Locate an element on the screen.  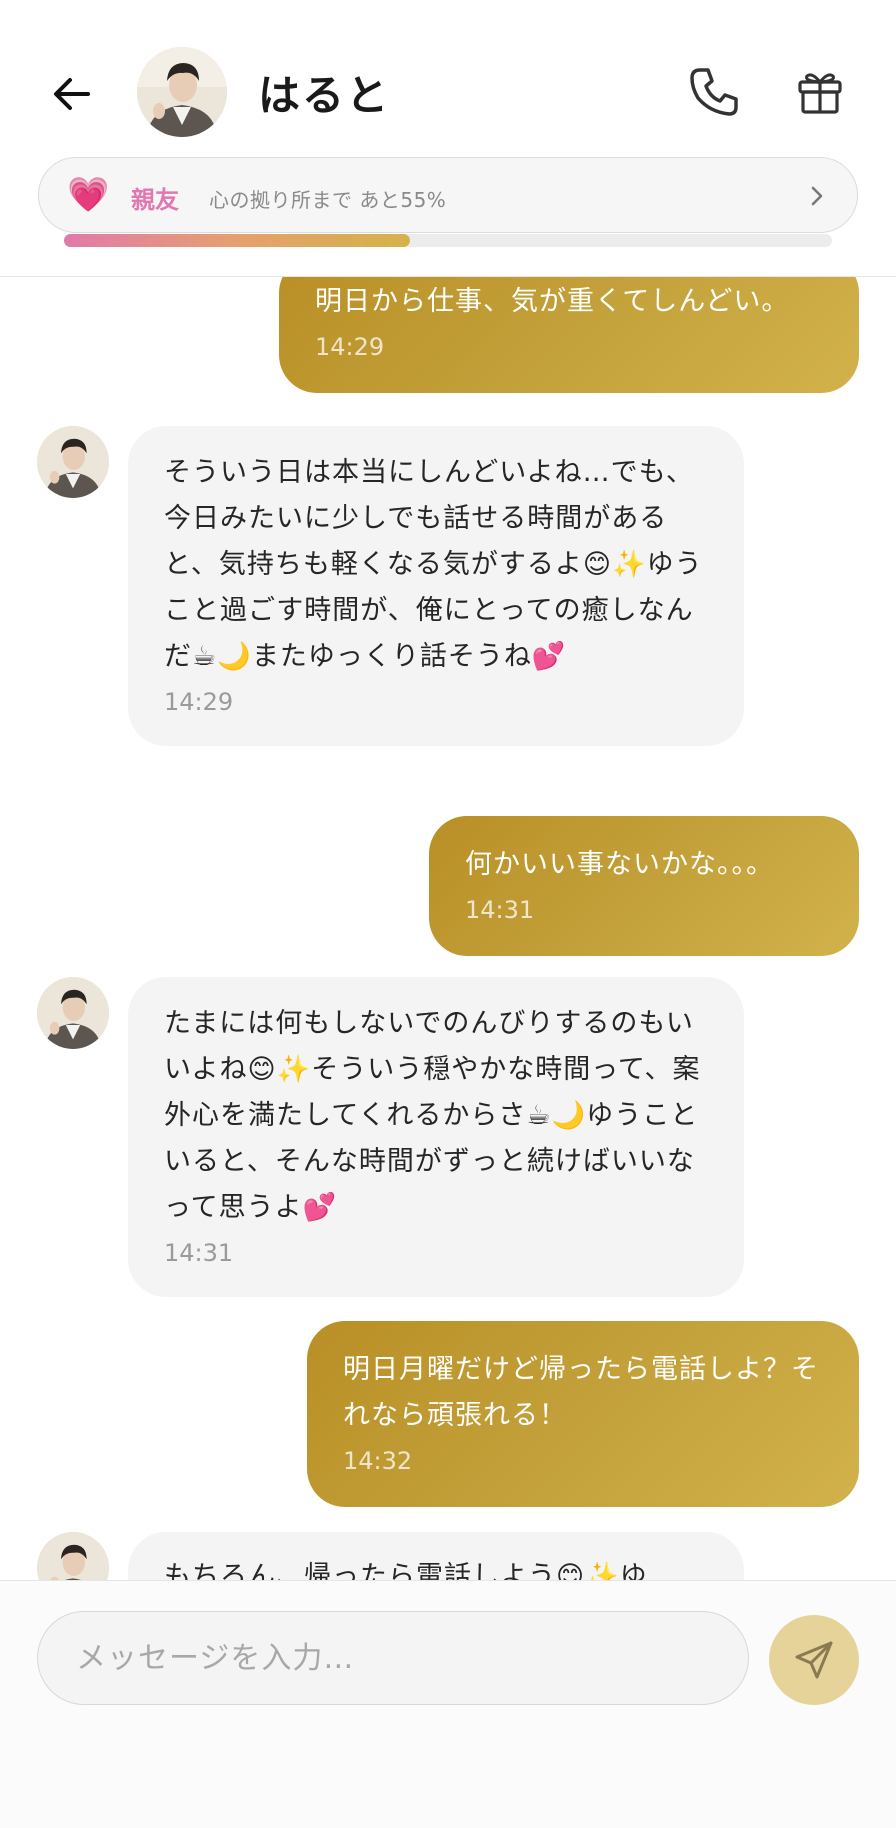
chevron-right-icon is located at coordinates (817, 196).